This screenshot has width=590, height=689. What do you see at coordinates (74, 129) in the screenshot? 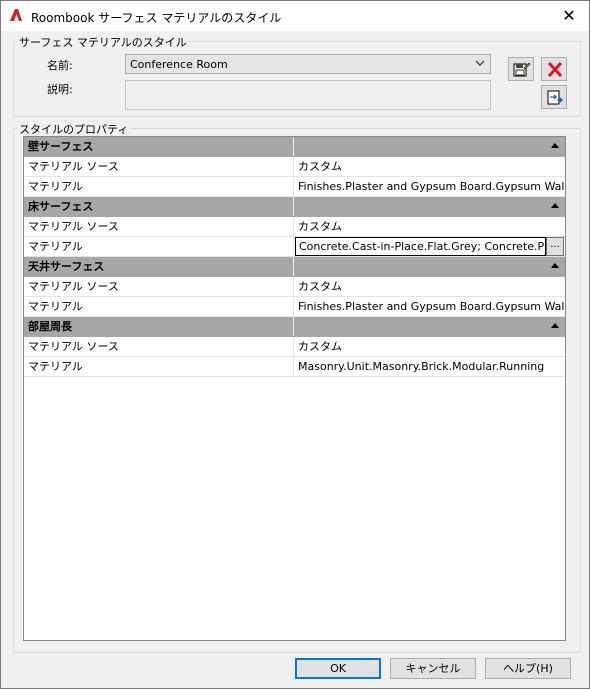
I see `properties-group-legend: スタイルのプロパティ` at bounding box center [74, 129].